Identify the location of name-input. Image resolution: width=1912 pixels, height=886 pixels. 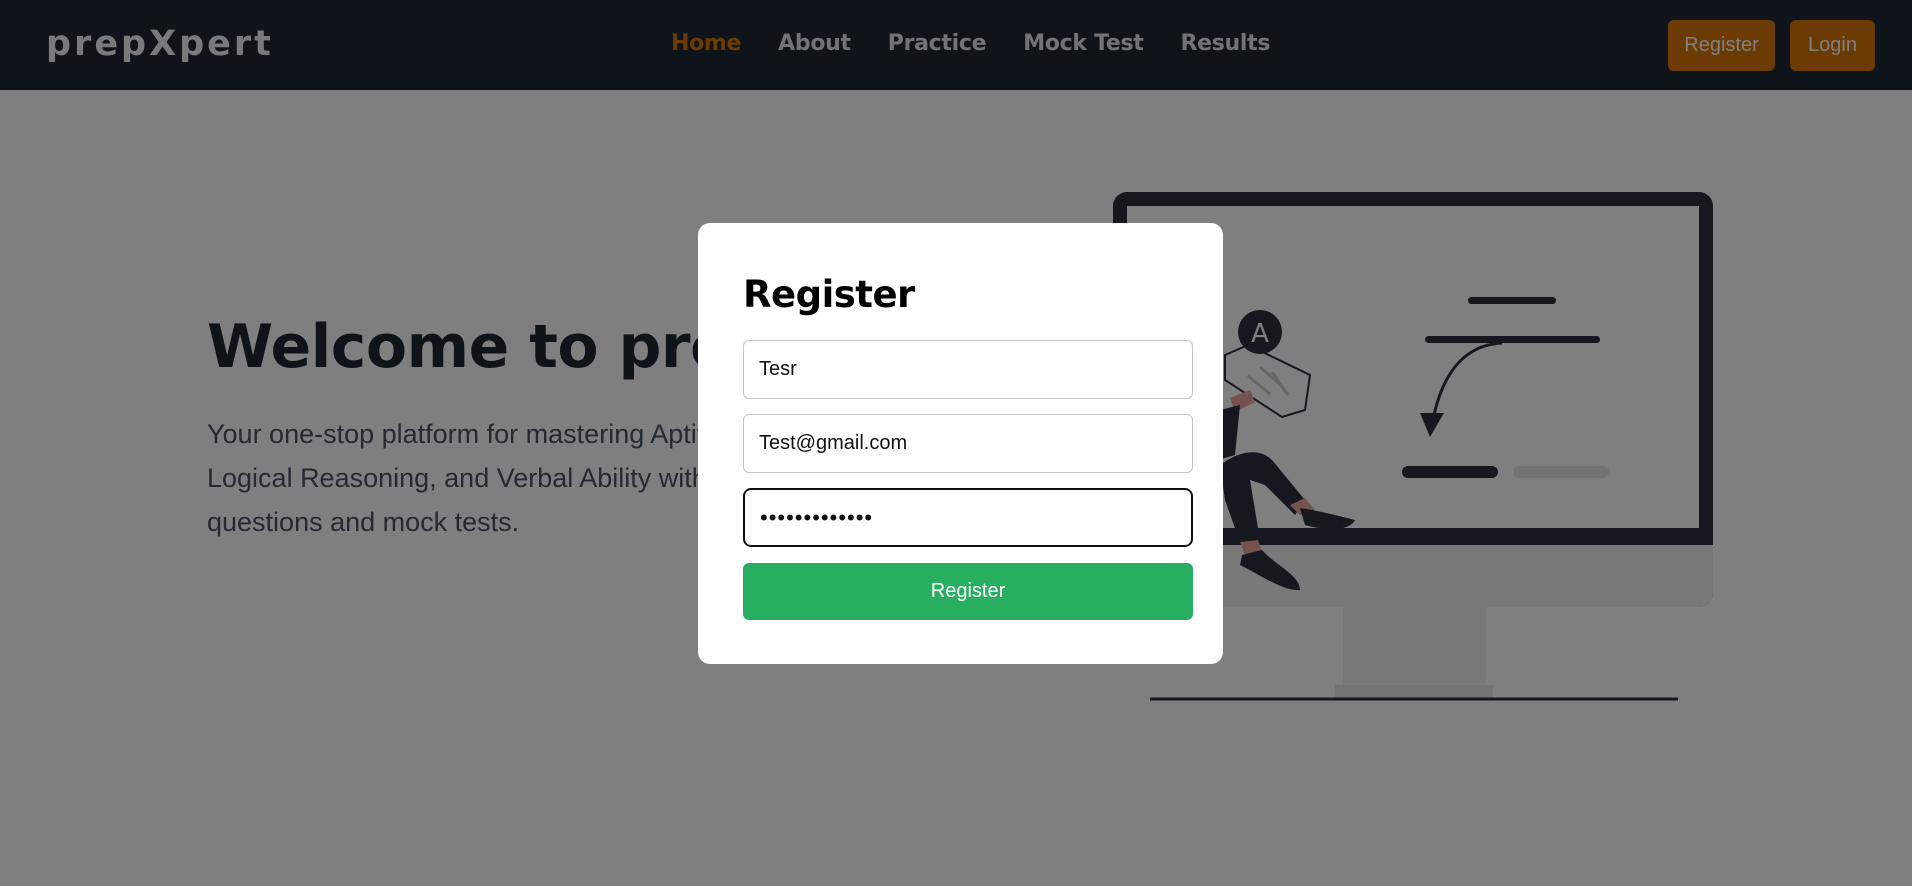
(968, 369).